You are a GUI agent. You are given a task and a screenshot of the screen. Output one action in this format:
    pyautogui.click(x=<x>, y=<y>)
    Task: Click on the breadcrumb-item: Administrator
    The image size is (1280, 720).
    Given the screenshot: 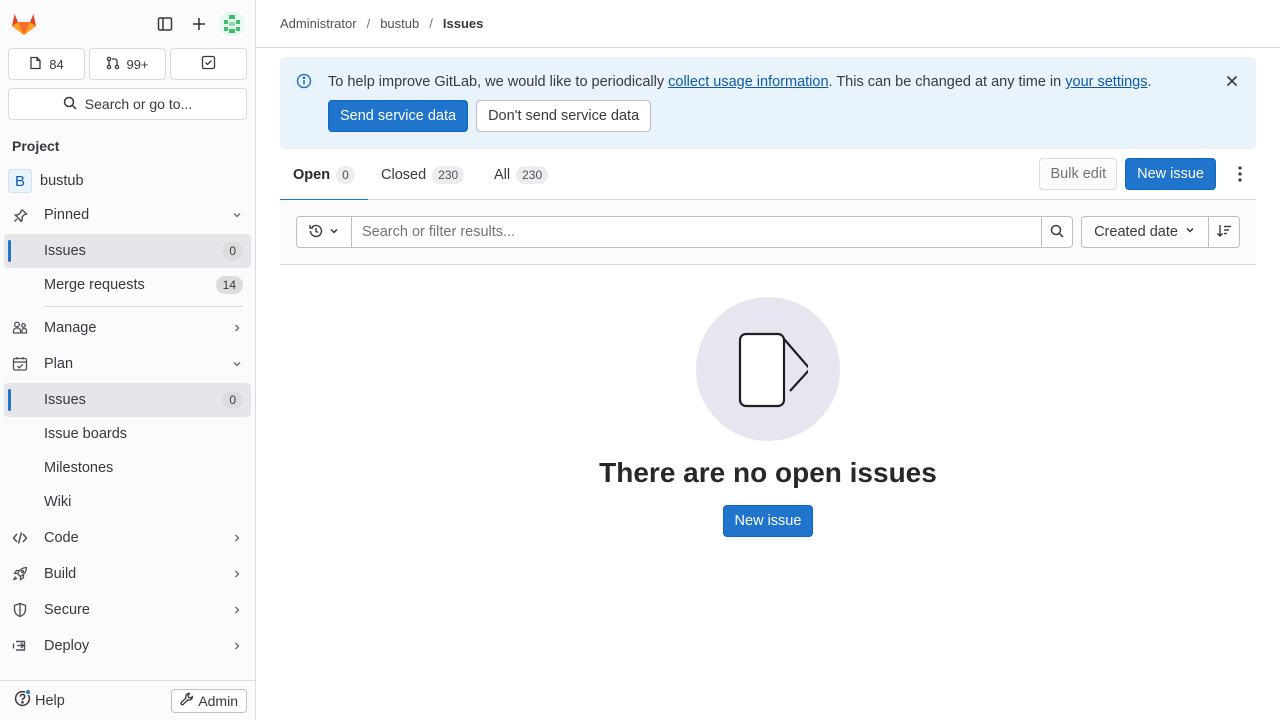 What is the action you would take?
    pyautogui.click(x=318, y=23)
    